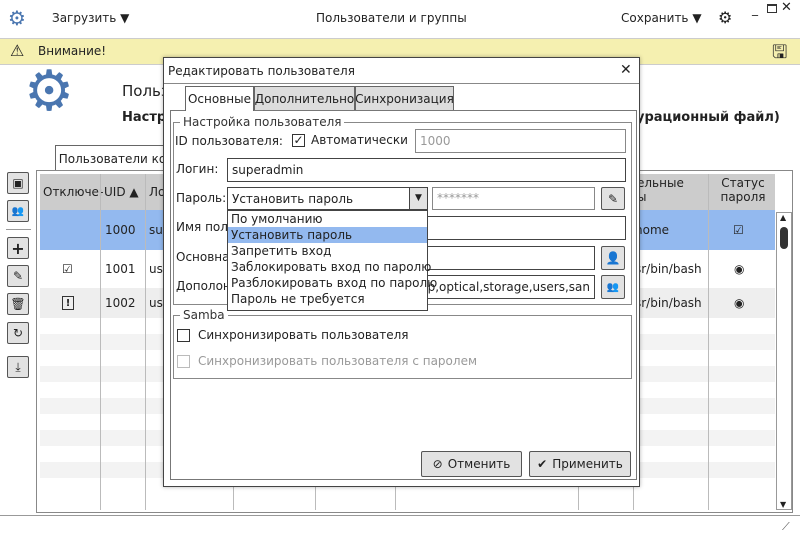  What do you see at coordinates (337, 361) in the screenshot?
I see `sync-password-label: Синхронизировать пользователя с паролем` at bounding box center [337, 361].